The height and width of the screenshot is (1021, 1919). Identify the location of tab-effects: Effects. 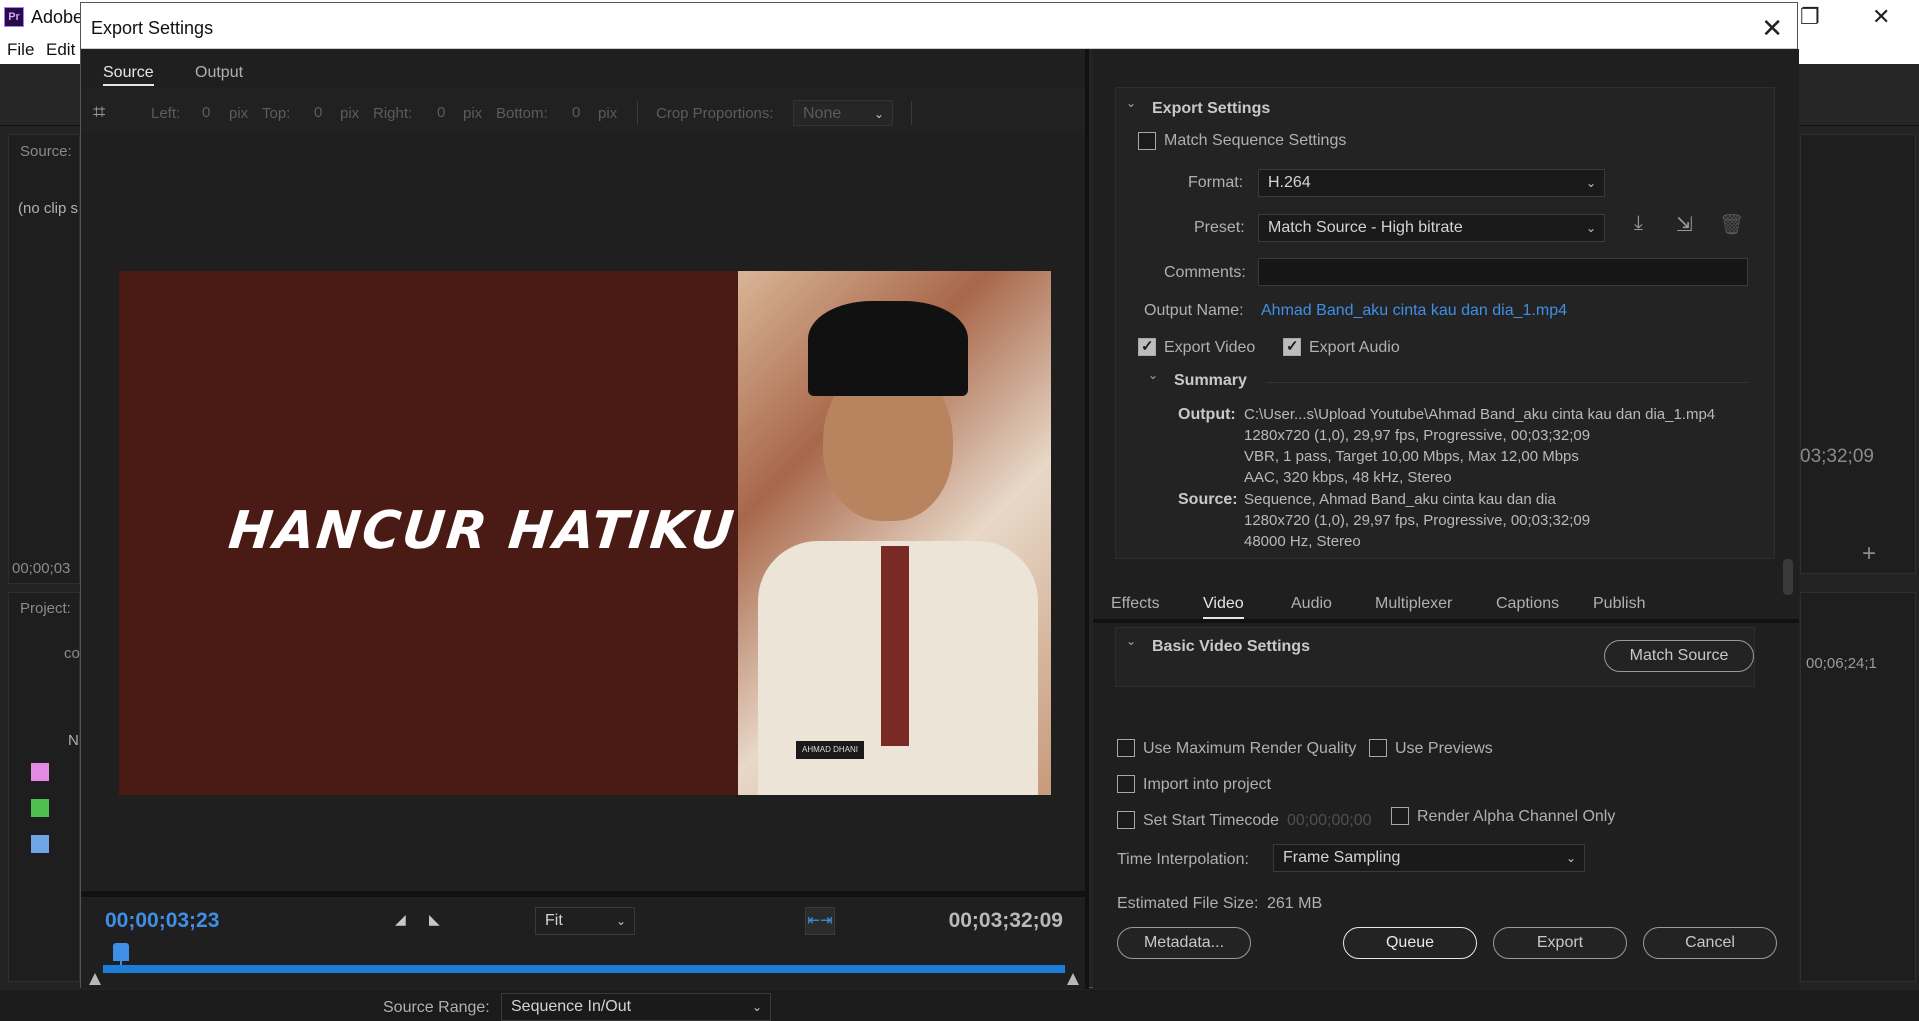
(1135, 604).